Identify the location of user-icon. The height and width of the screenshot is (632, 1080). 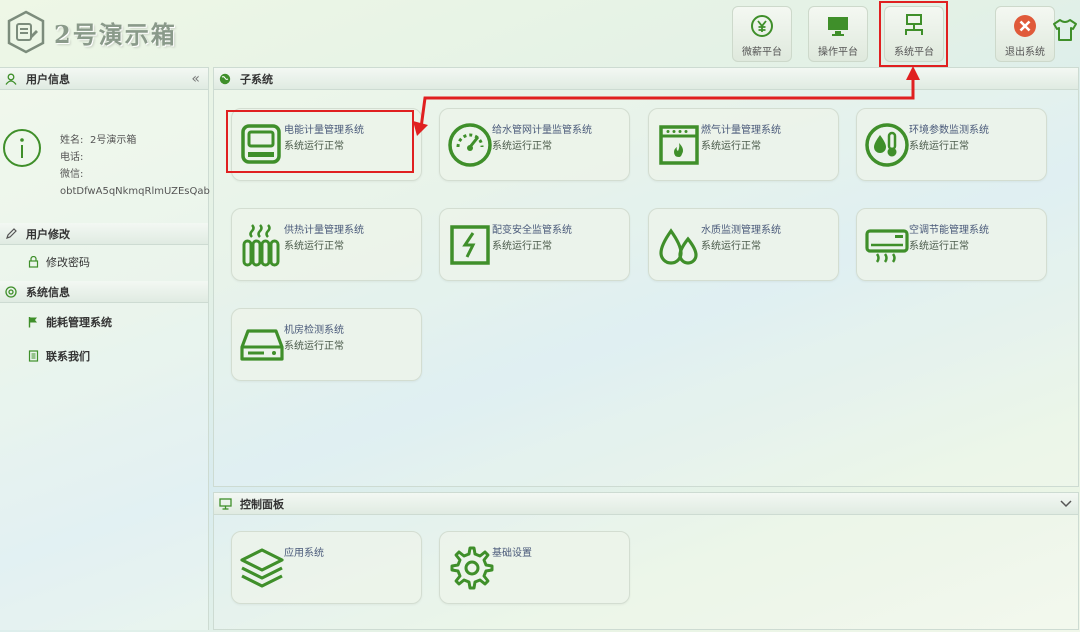
(11, 79).